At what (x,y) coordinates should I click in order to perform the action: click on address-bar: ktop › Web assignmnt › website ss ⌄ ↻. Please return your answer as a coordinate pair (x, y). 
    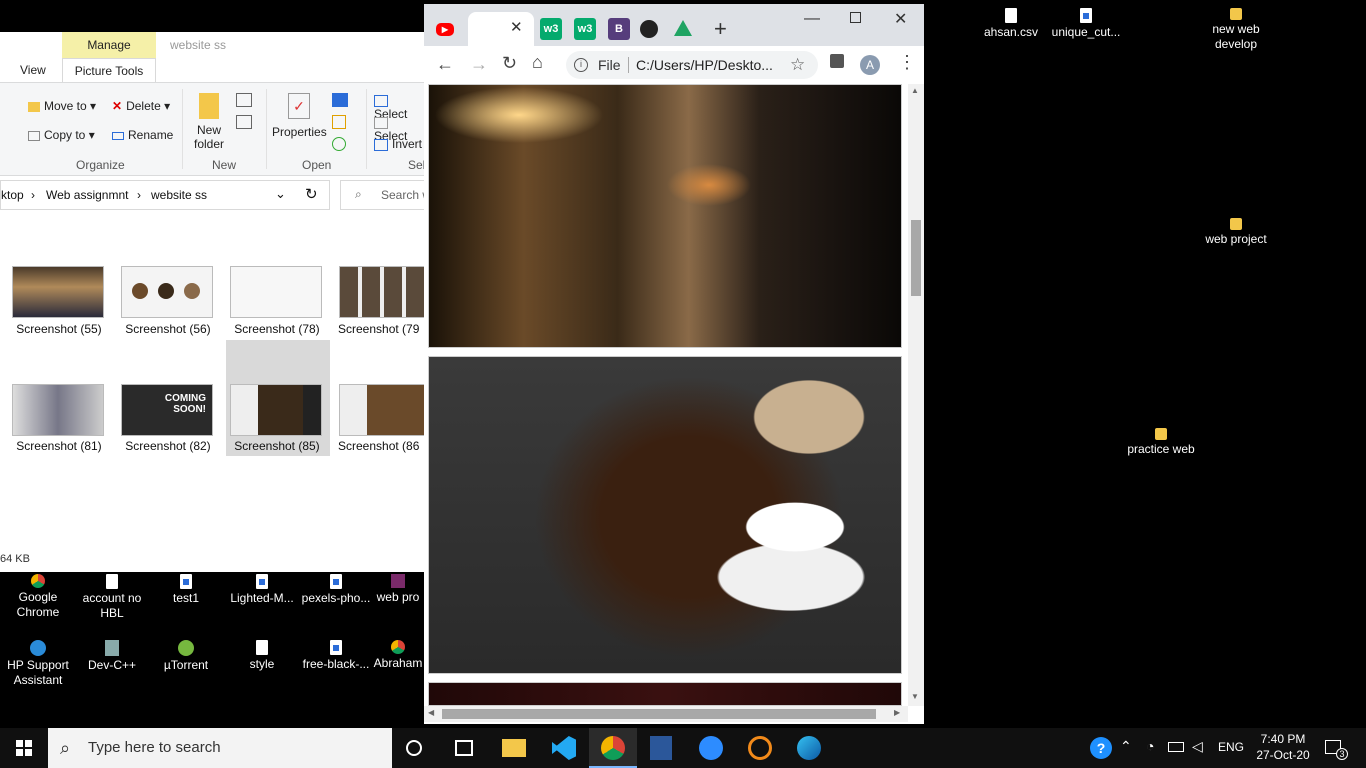
    Looking at the image, I should click on (165, 195).